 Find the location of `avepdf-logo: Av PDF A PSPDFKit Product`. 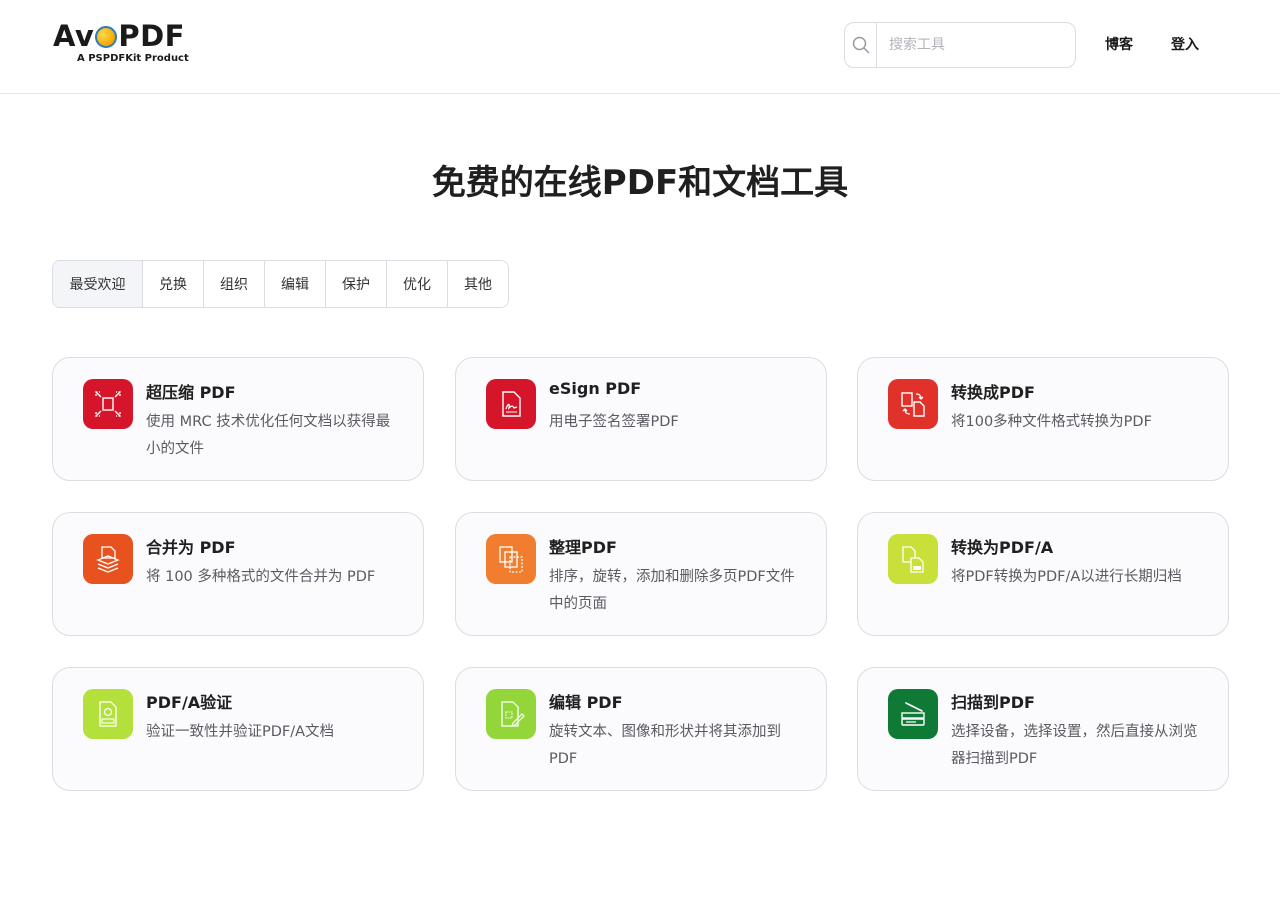

avepdf-logo: Av PDF A PSPDFKit Product is located at coordinates (123, 45).